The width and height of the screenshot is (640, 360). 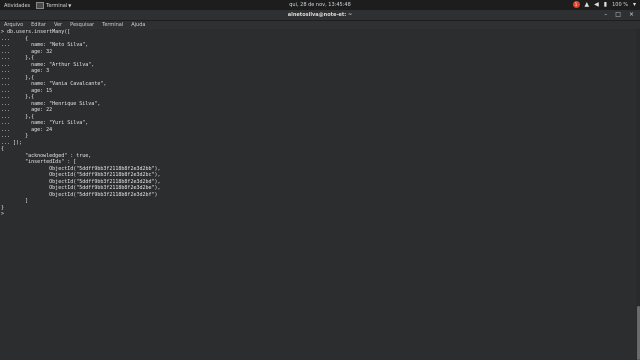 I want to click on clock: qui, 28 de nov, 13:45:48, so click(x=320, y=5).